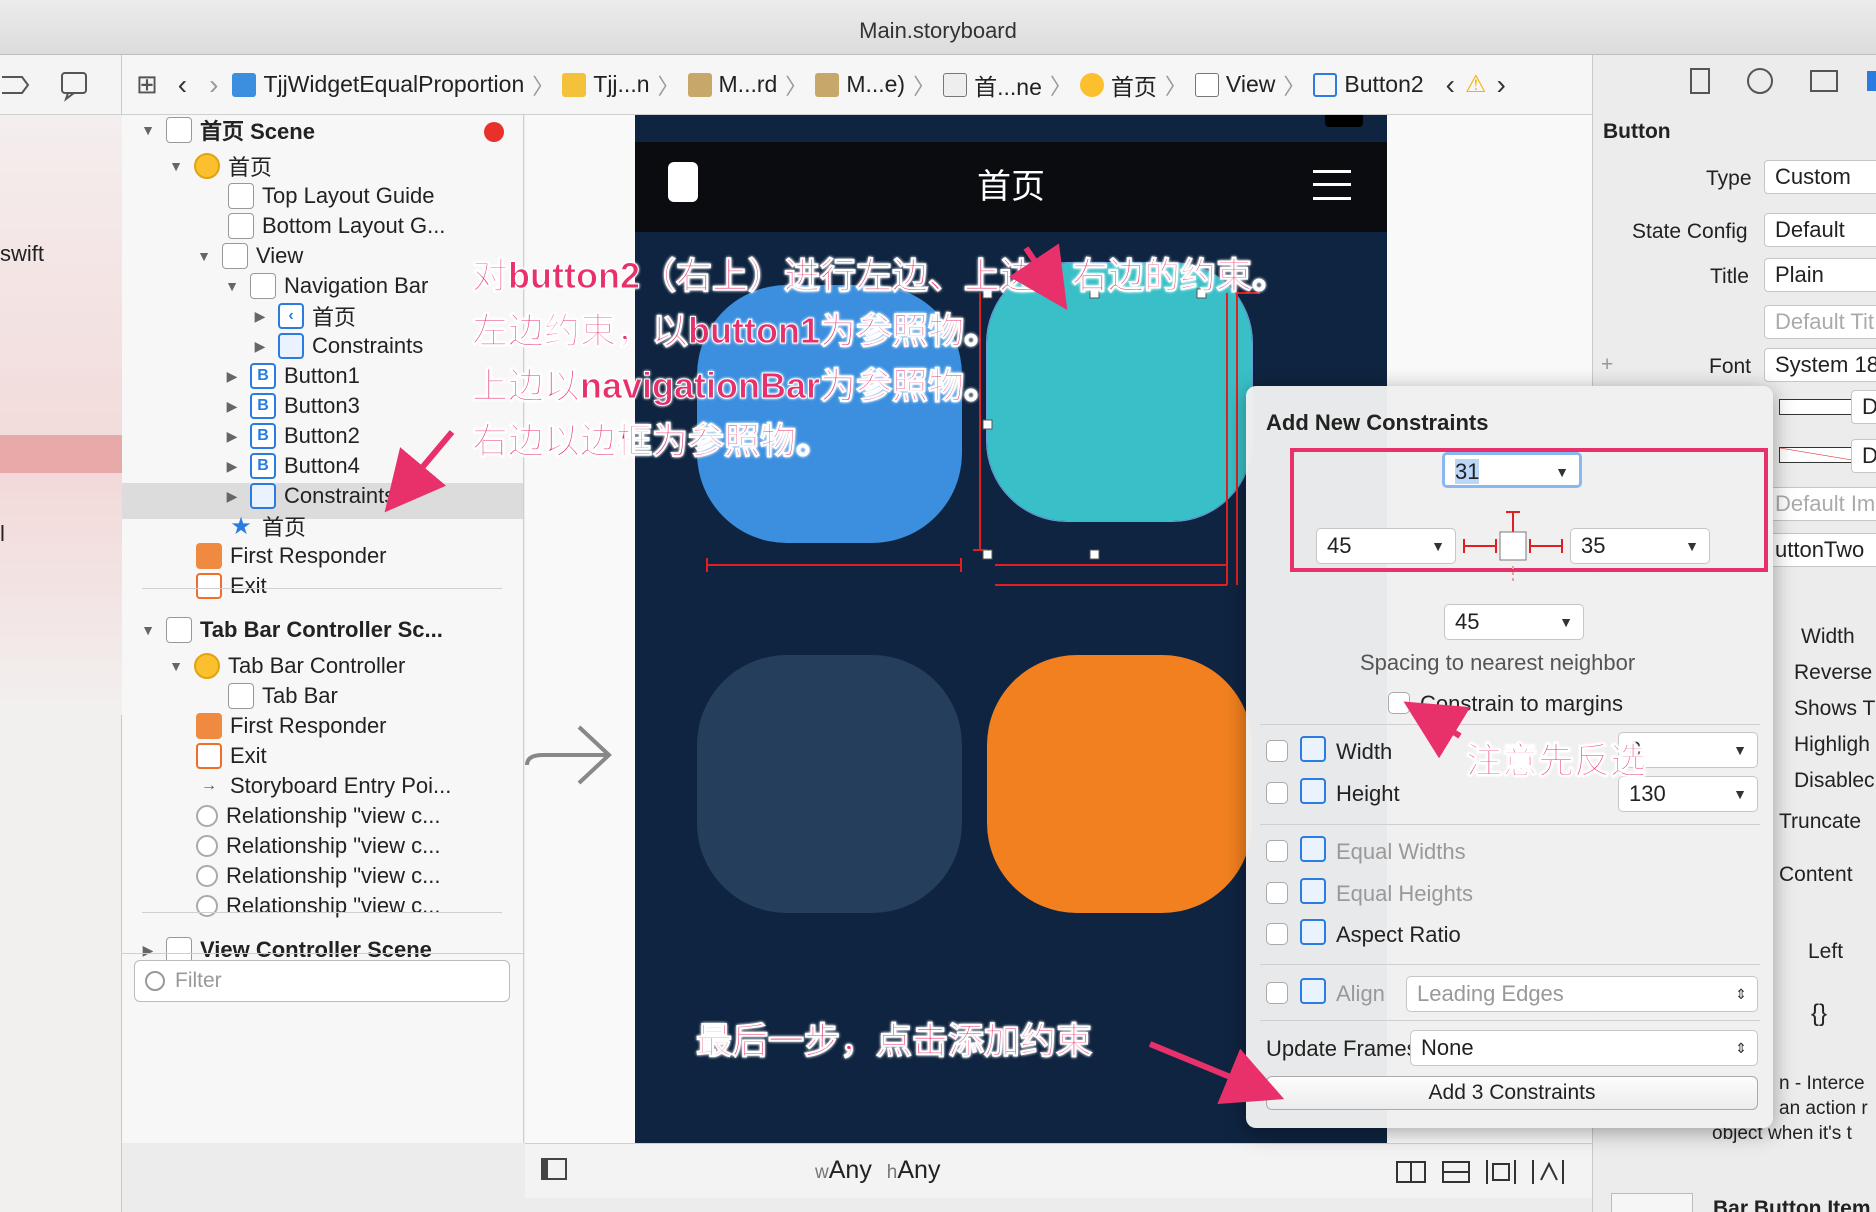 This screenshot has width=1876, height=1212. I want to click on popover-title: Add New Constraints, so click(1377, 422).